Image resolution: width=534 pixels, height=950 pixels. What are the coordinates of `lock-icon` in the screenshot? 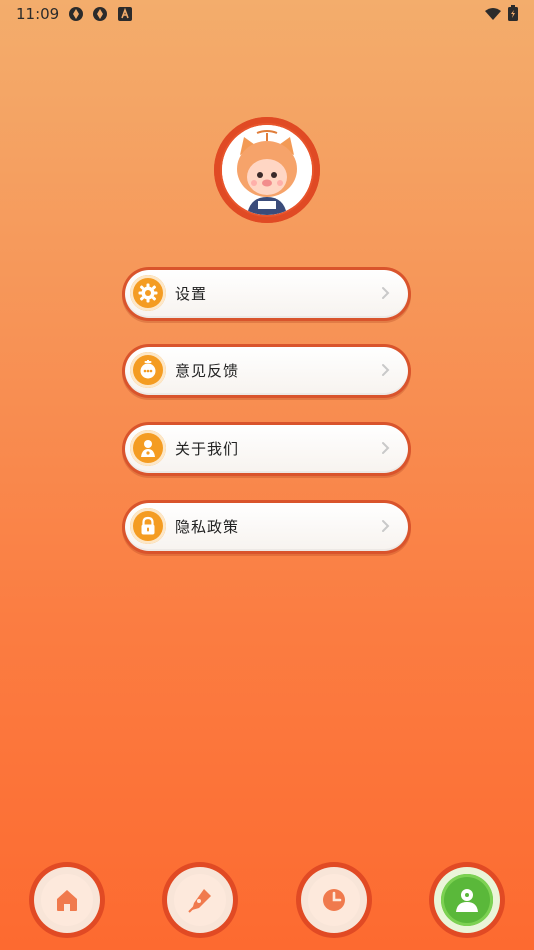 It's located at (148, 526).